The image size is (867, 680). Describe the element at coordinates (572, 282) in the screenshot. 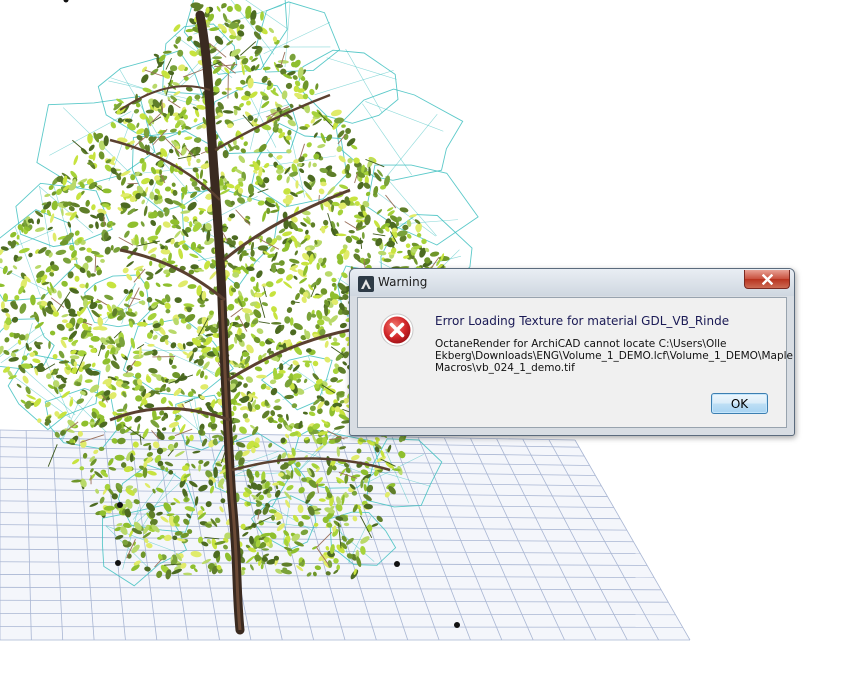

I see `dialog-titlebar: Warning` at that location.